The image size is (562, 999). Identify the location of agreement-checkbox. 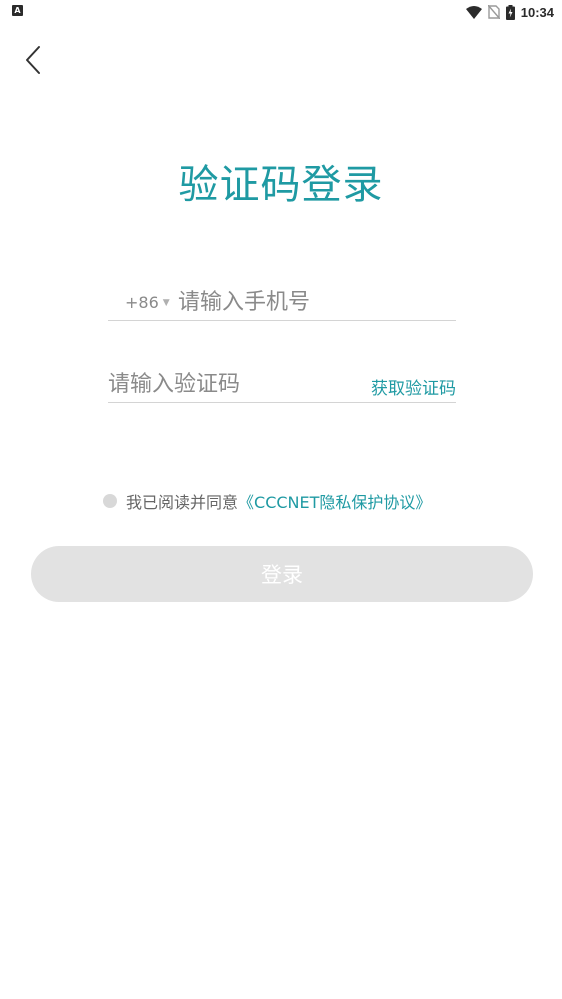
(110, 501).